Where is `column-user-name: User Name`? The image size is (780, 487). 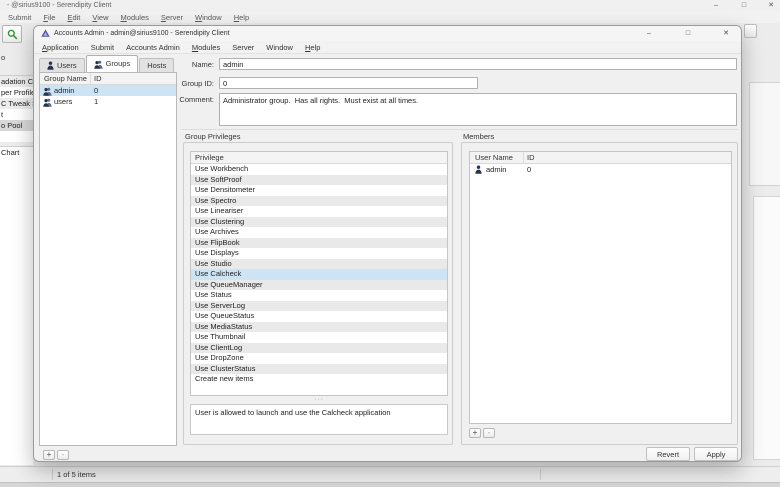 column-user-name: User Name is located at coordinates (494, 157).